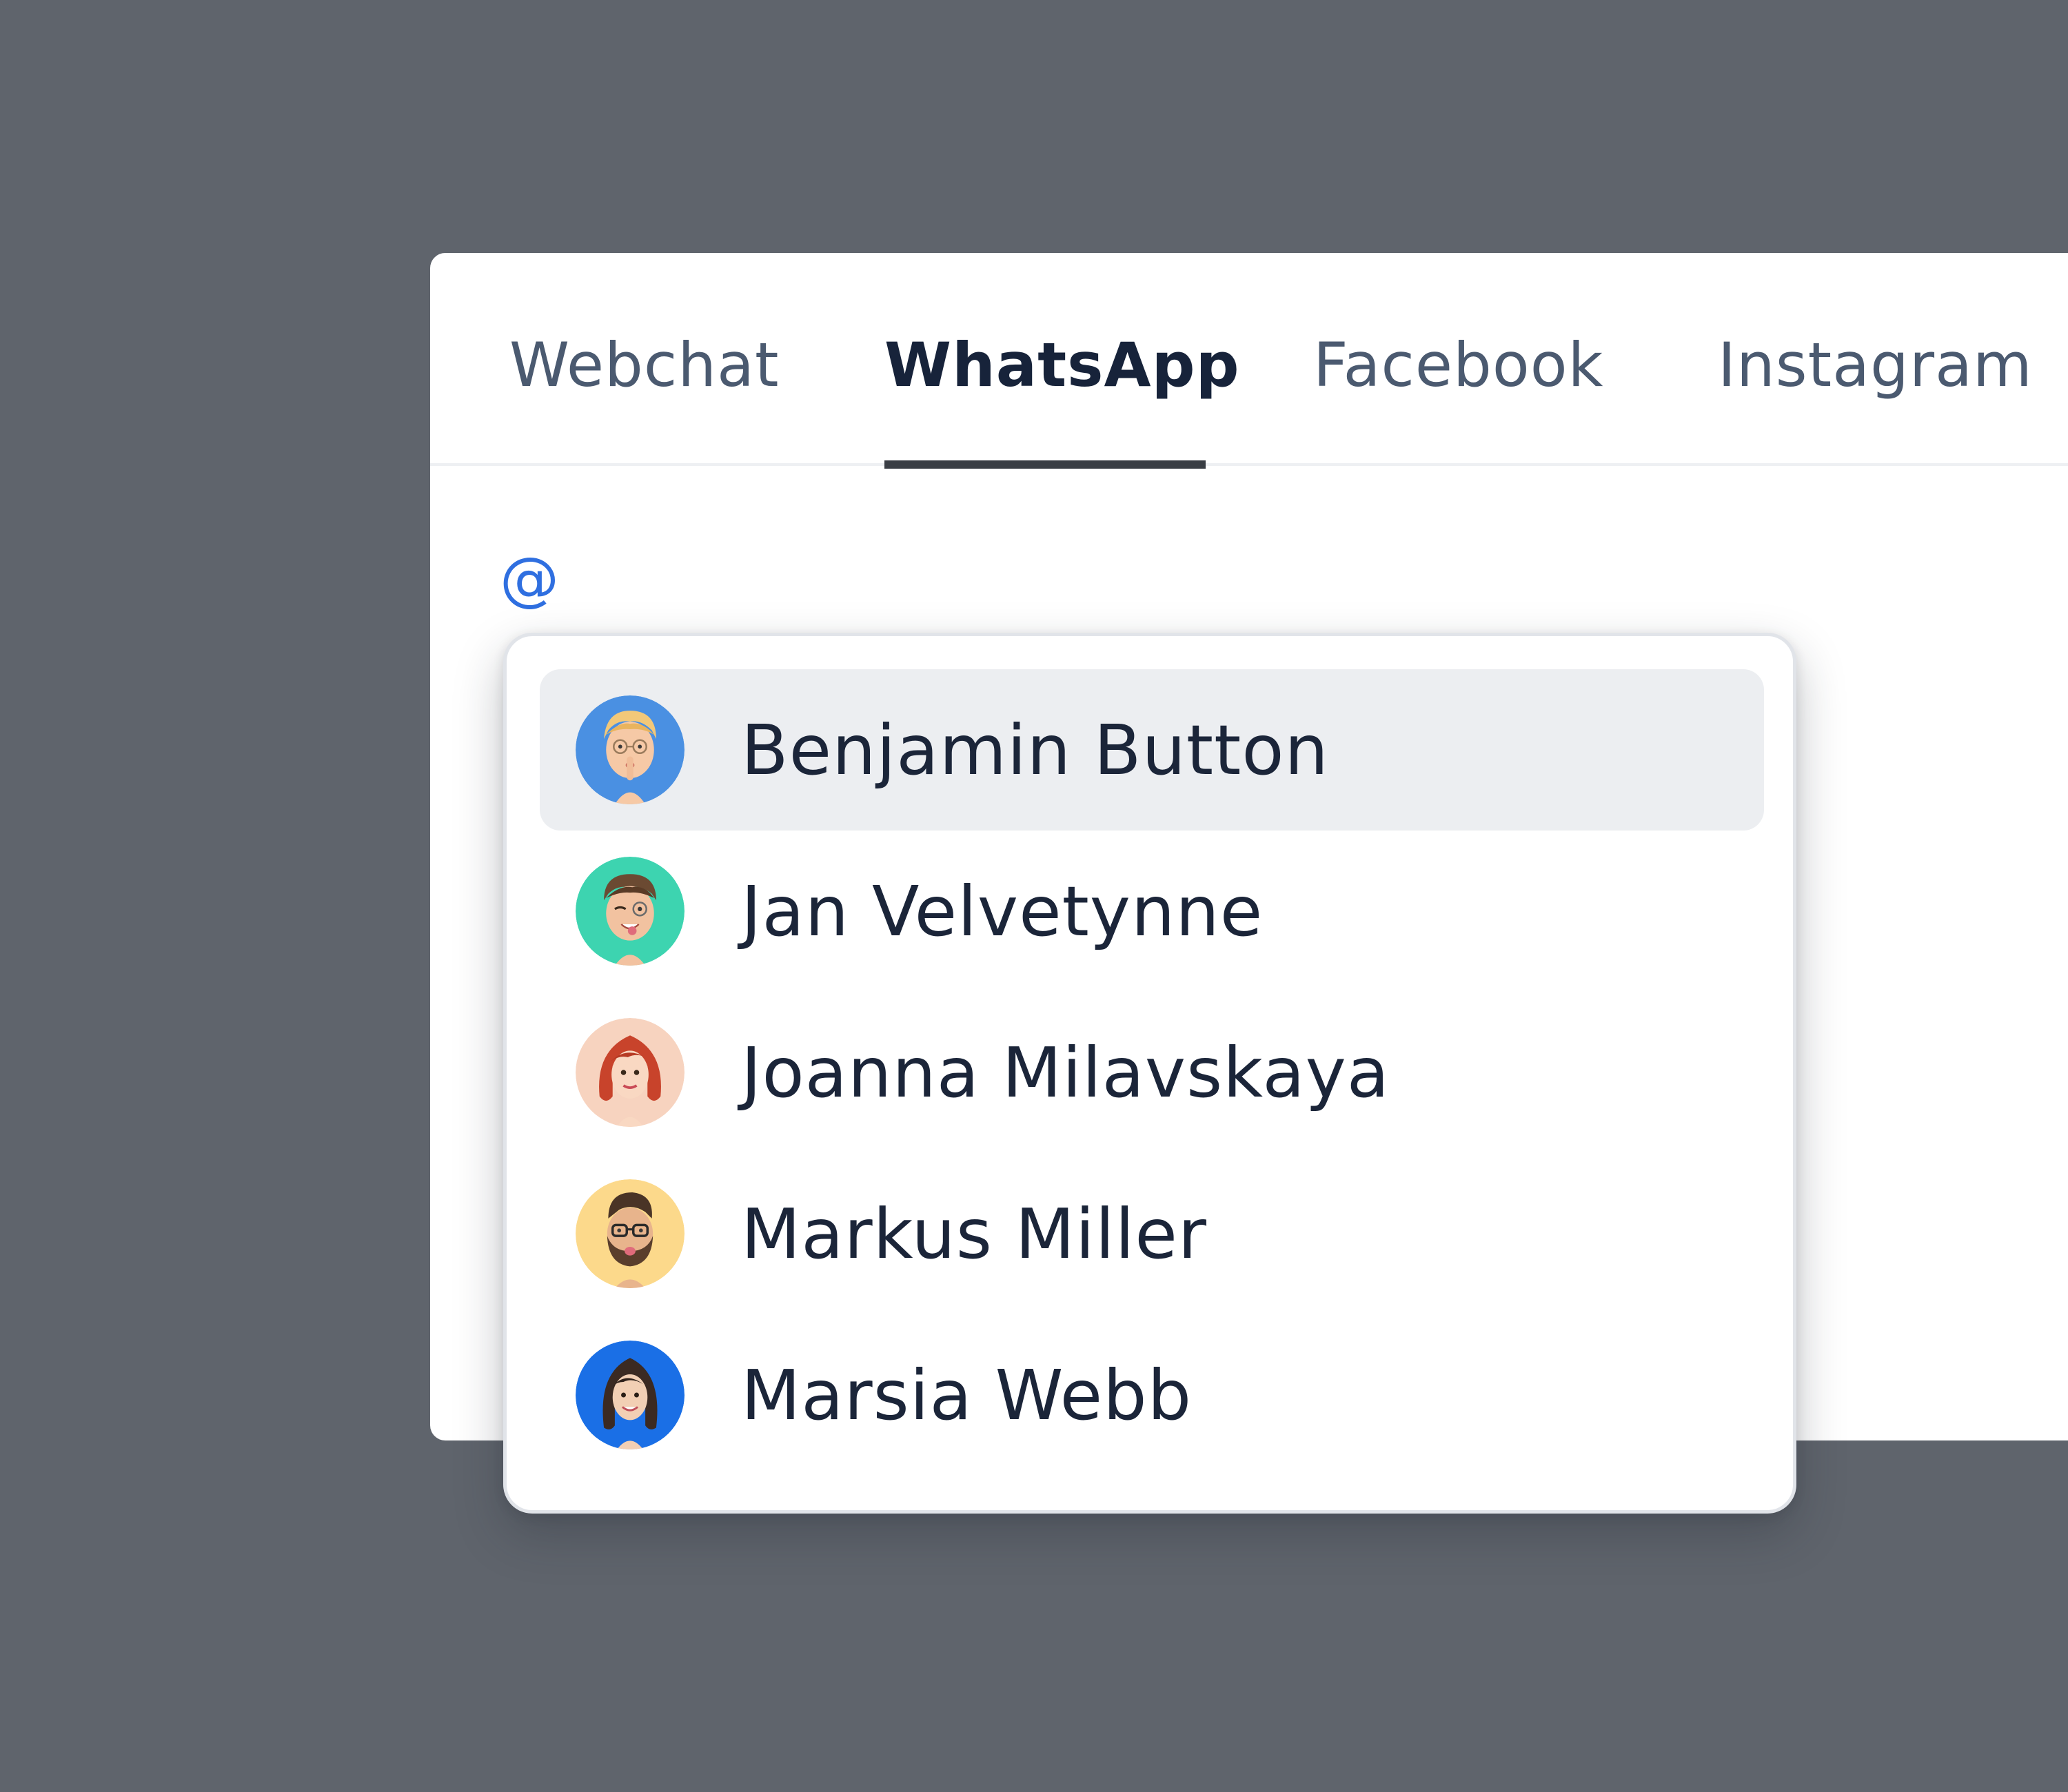  What do you see at coordinates (1875, 364) in the screenshot?
I see `tab-label: Instagram` at bounding box center [1875, 364].